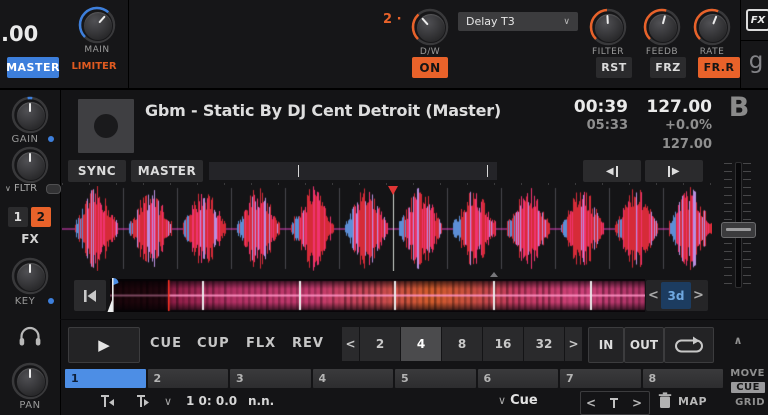 This screenshot has width=768, height=415. I want to click on delete-cue-trash-icon, so click(665, 400).